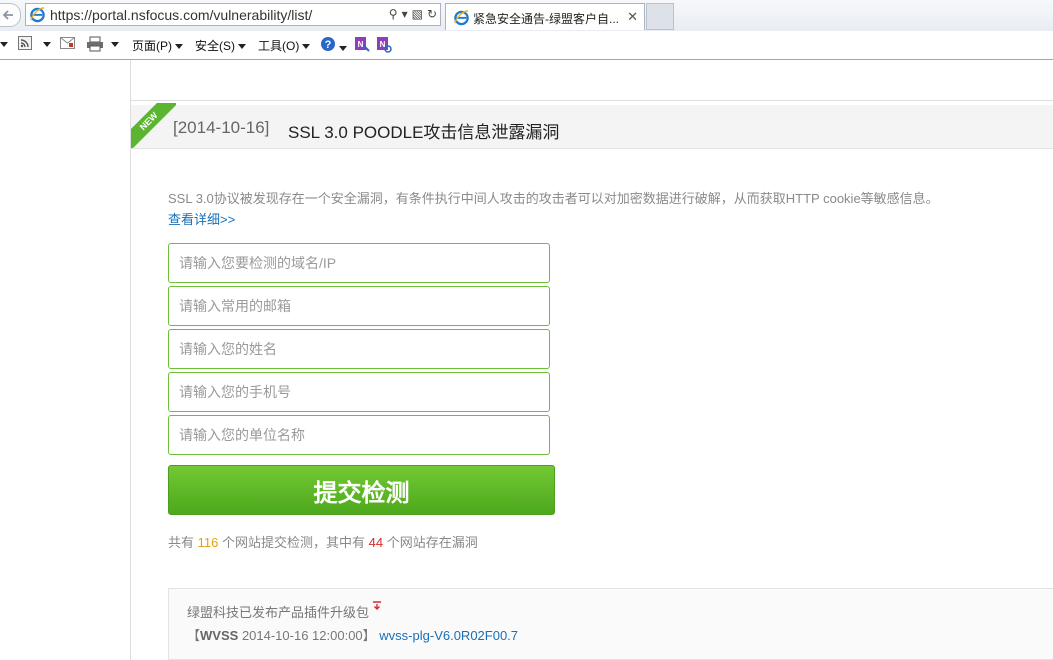 The width and height of the screenshot is (1053, 660). I want to click on update-timestamp: 2014-10-16 12:00:00, so click(302, 635).